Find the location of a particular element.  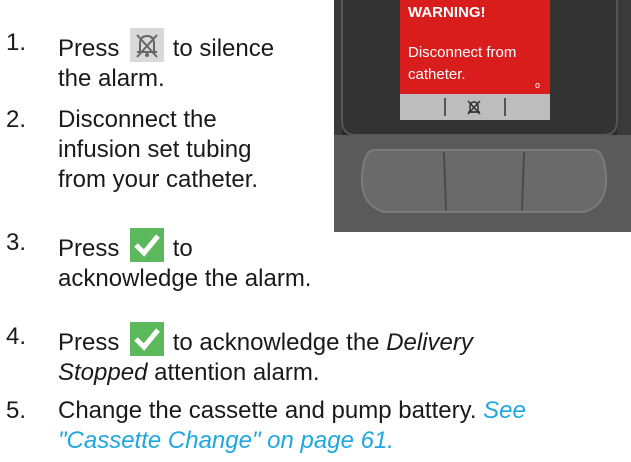

step-text-line2: infusion set tubing is located at coordinates (155, 149).